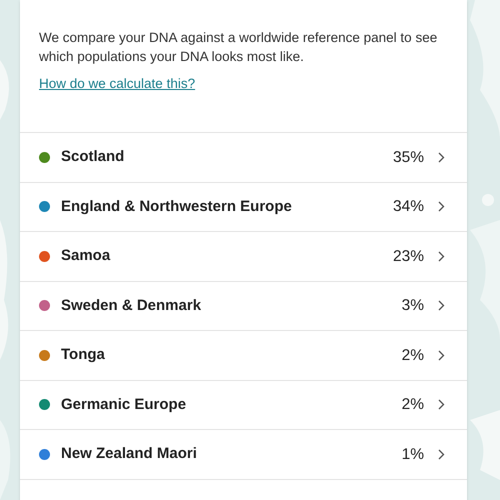 This screenshot has width=500, height=500. What do you see at coordinates (93, 157) in the screenshot?
I see `region-name: Scotland` at bounding box center [93, 157].